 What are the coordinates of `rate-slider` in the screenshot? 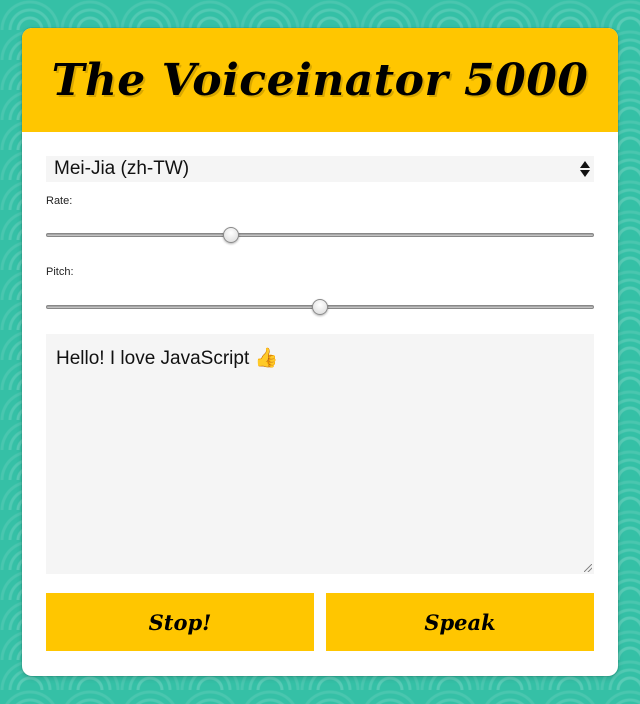 It's located at (320, 235).